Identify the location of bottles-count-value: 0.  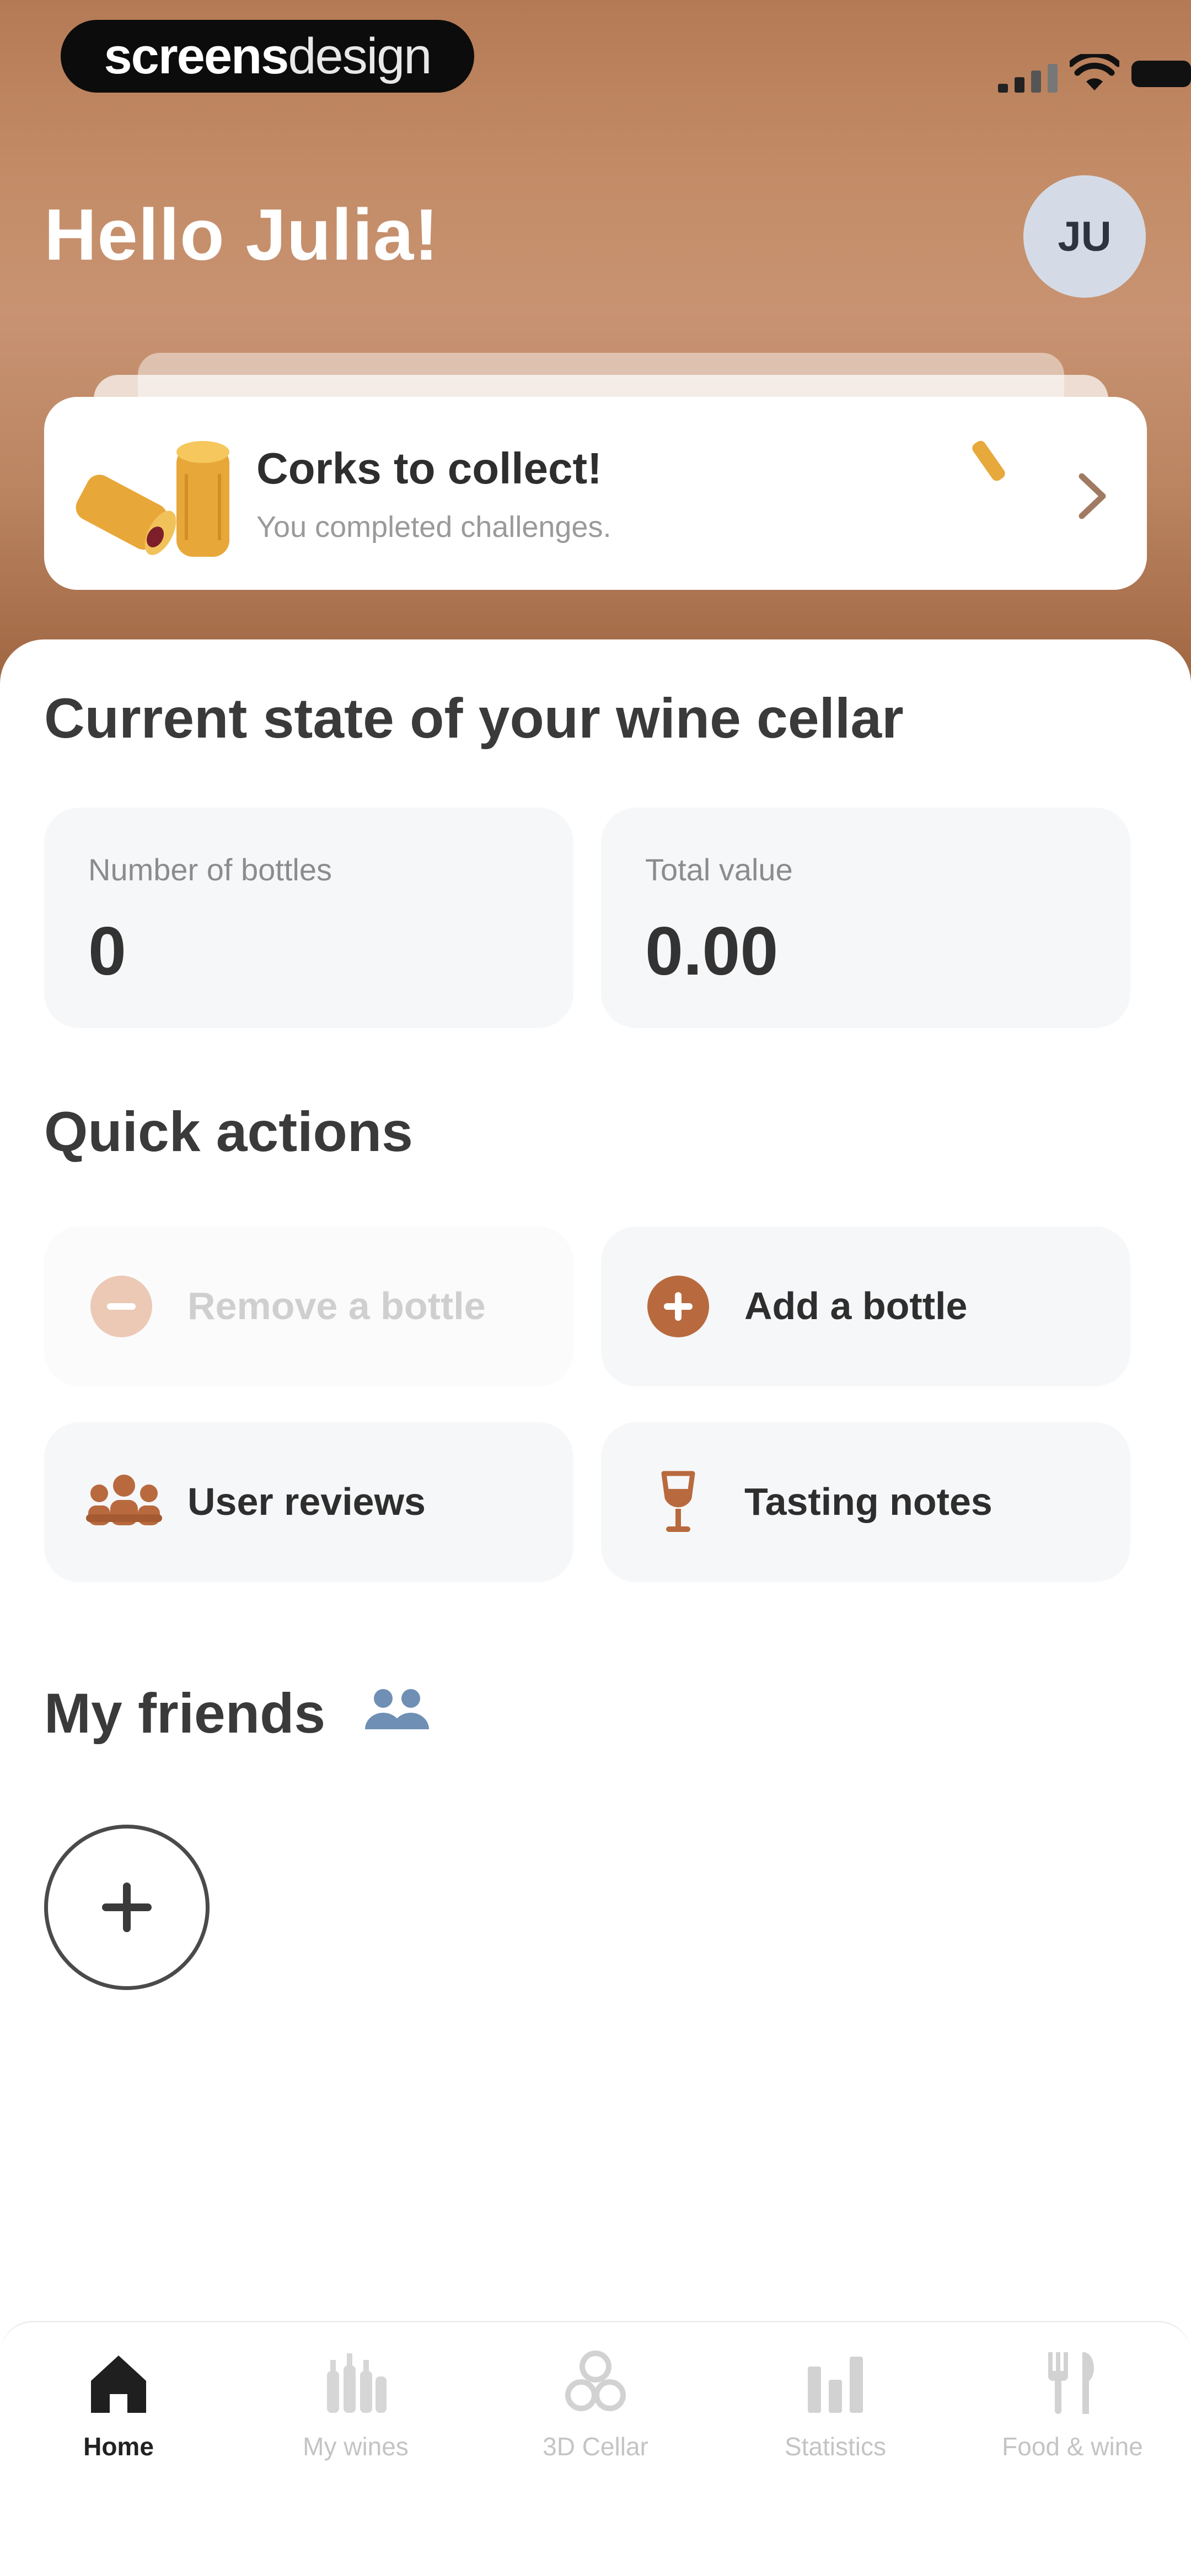
(107, 951).